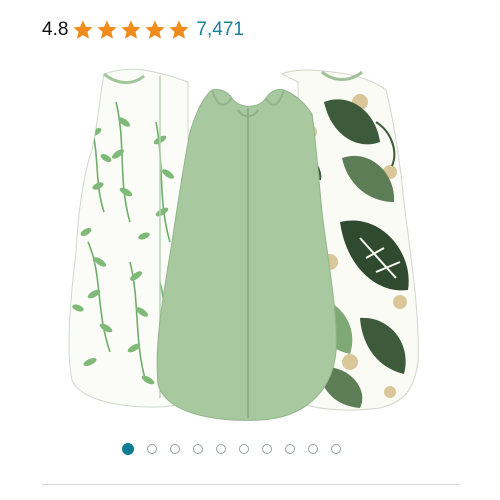 The width and height of the screenshot is (500, 500). What do you see at coordinates (220, 30) in the screenshot?
I see `review-count-link: 7,471` at bounding box center [220, 30].